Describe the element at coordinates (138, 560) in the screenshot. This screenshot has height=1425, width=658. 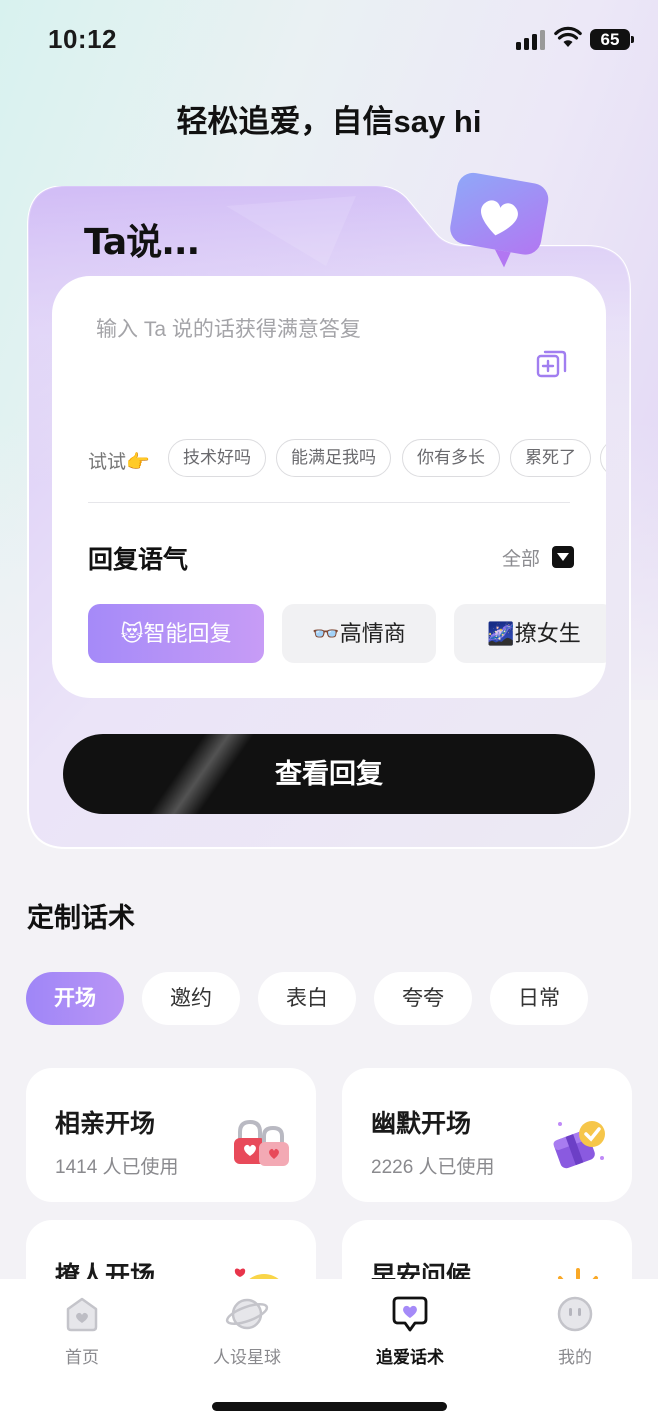
I see `tone-section-title: 回复语气` at that location.